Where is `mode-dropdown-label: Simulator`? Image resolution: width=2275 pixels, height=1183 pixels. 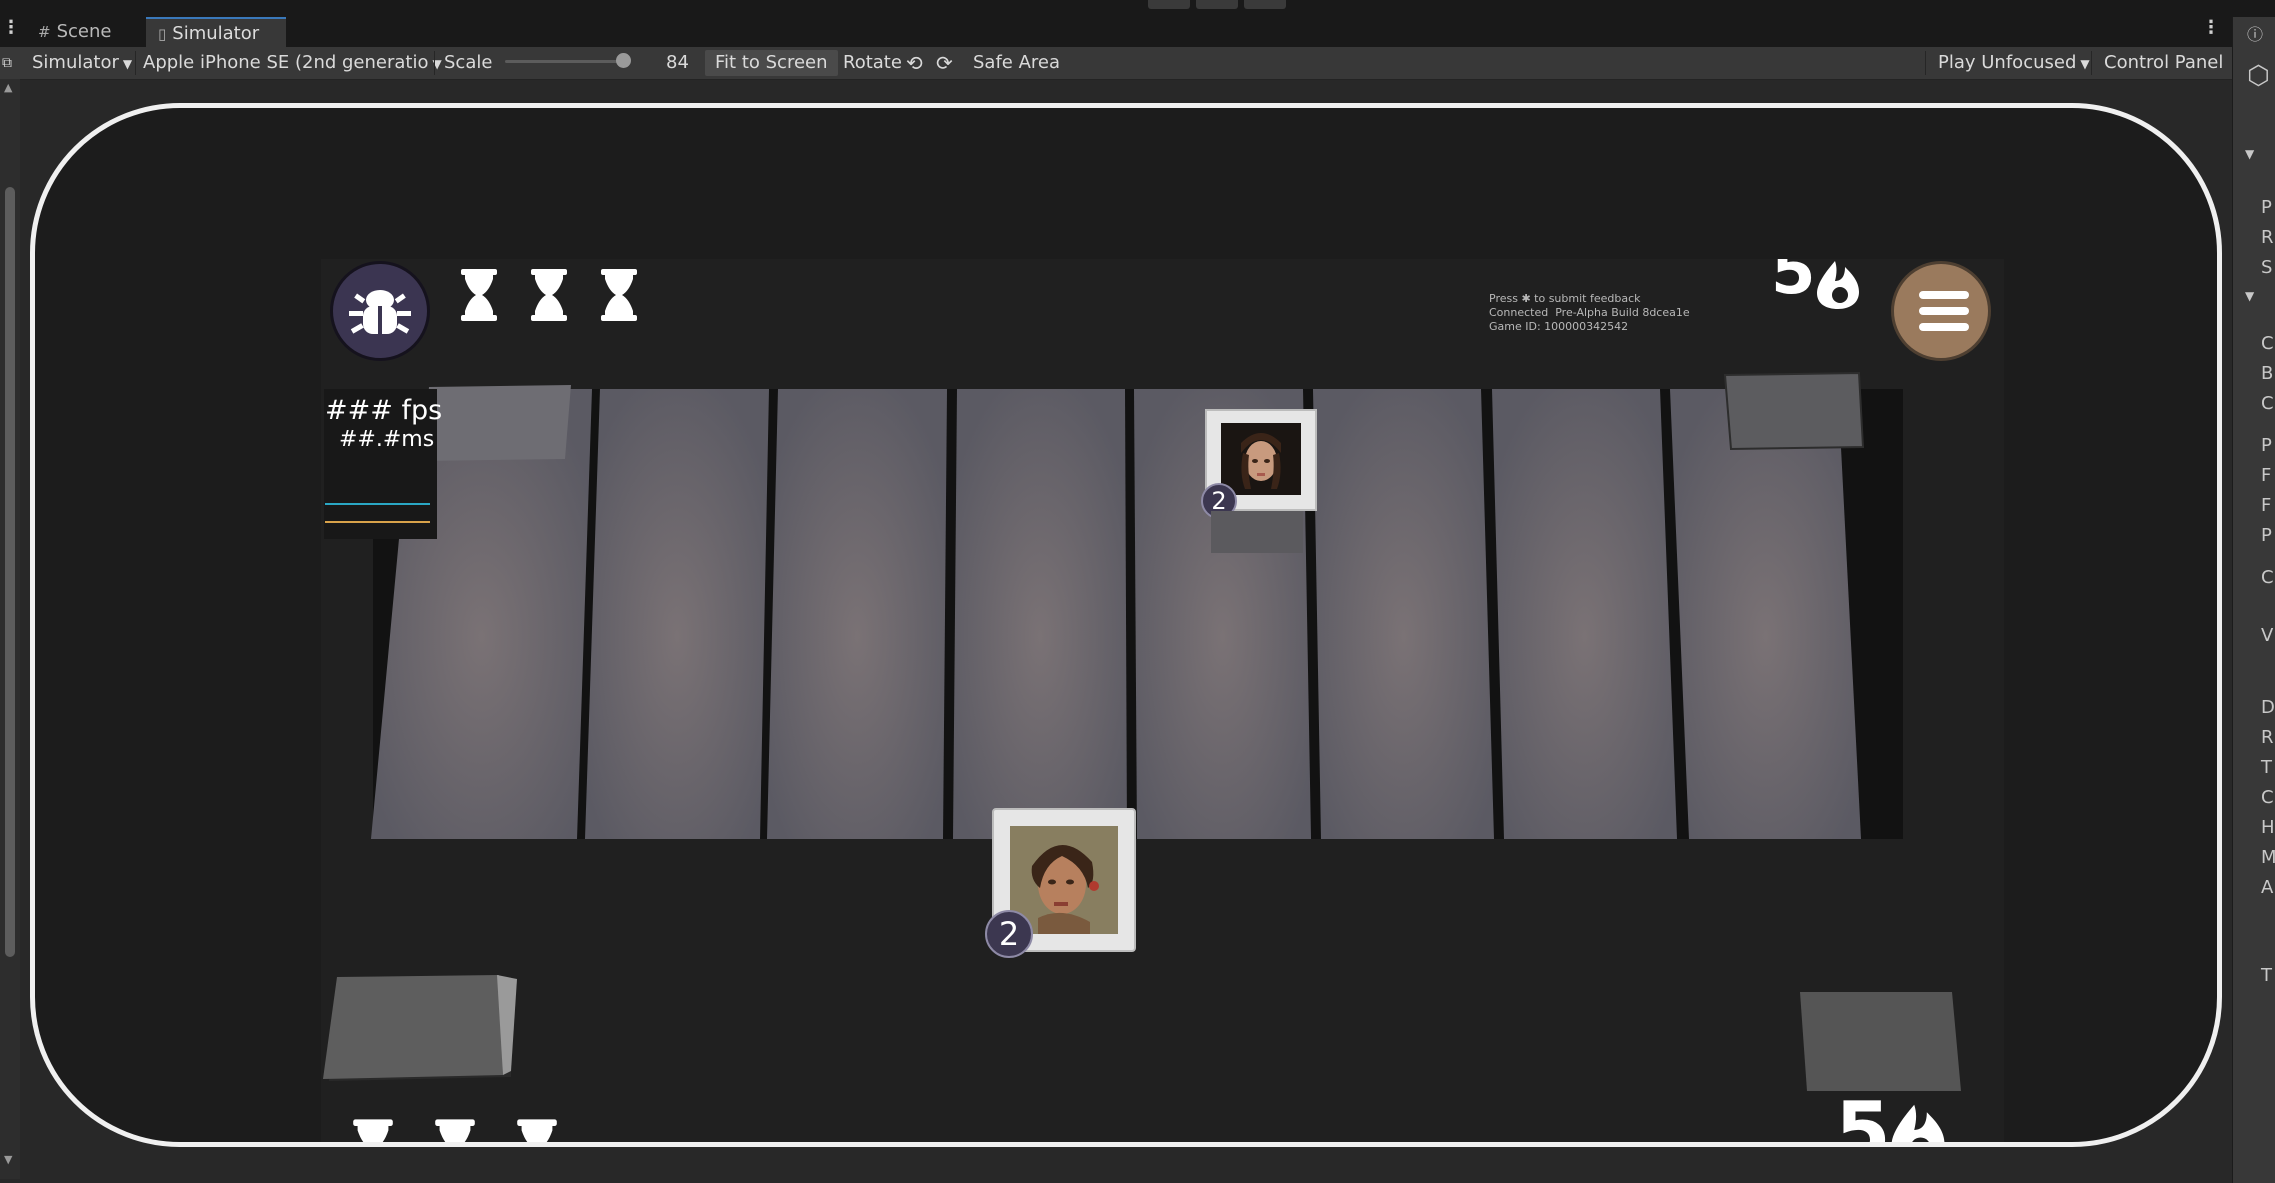
mode-dropdown-label: Simulator is located at coordinates (75, 62).